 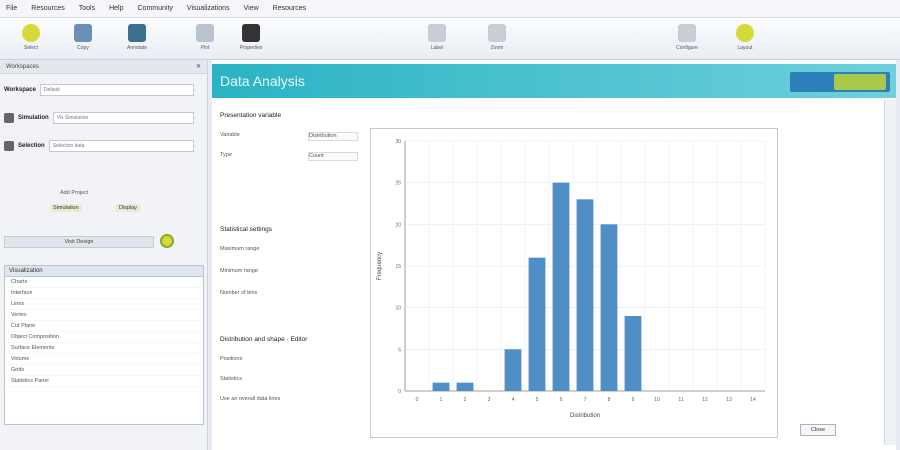 I want to click on y-tick-label: 15, so click(x=398, y=267).